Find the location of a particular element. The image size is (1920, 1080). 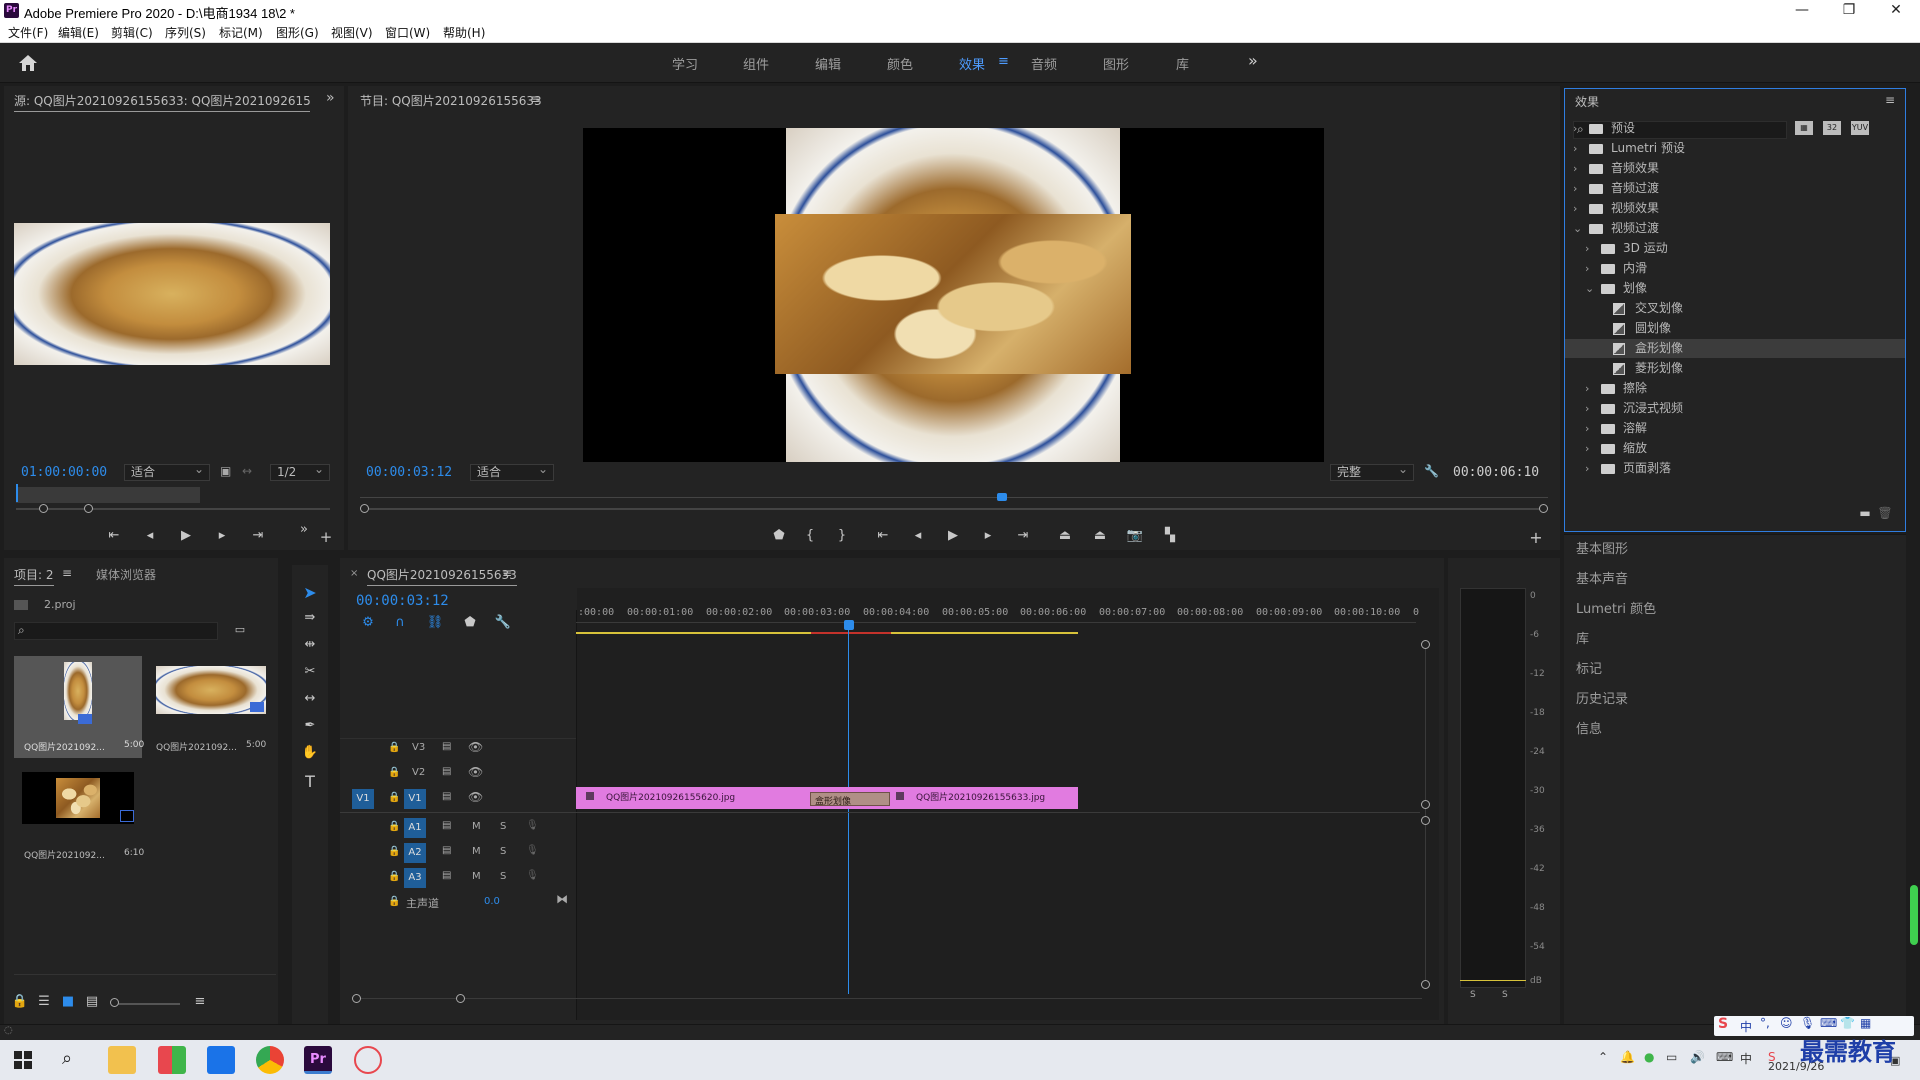

menu-sequence: 序列(S) is located at coordinates (185, 32).